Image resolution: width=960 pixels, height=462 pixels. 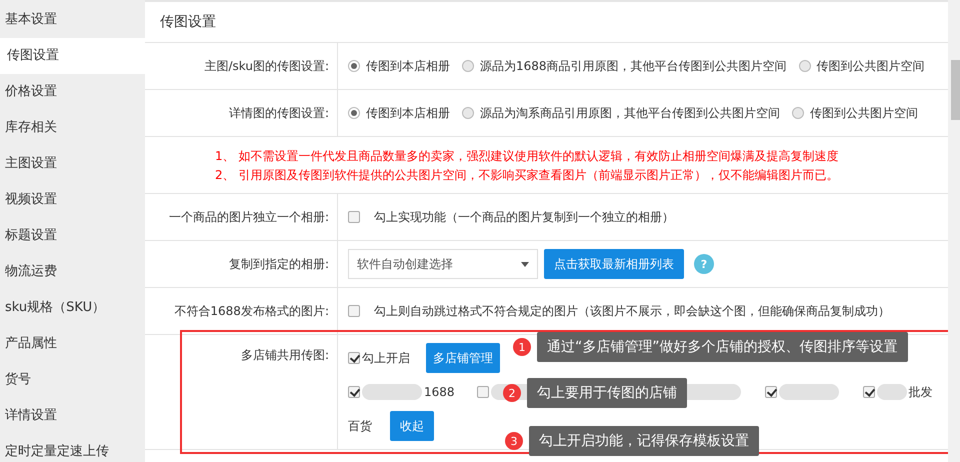 I want to click on checkbox-label: 勾上开启, so click(x=386, y=358).